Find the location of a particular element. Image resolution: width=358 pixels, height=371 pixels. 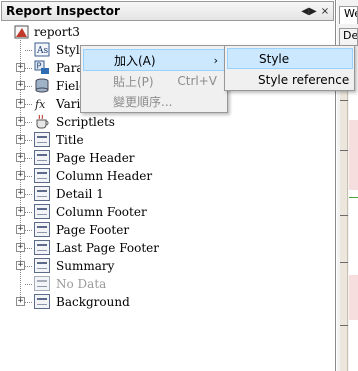

tree-node-column-footer: + Column Footer is located at coordinates (167, 212).